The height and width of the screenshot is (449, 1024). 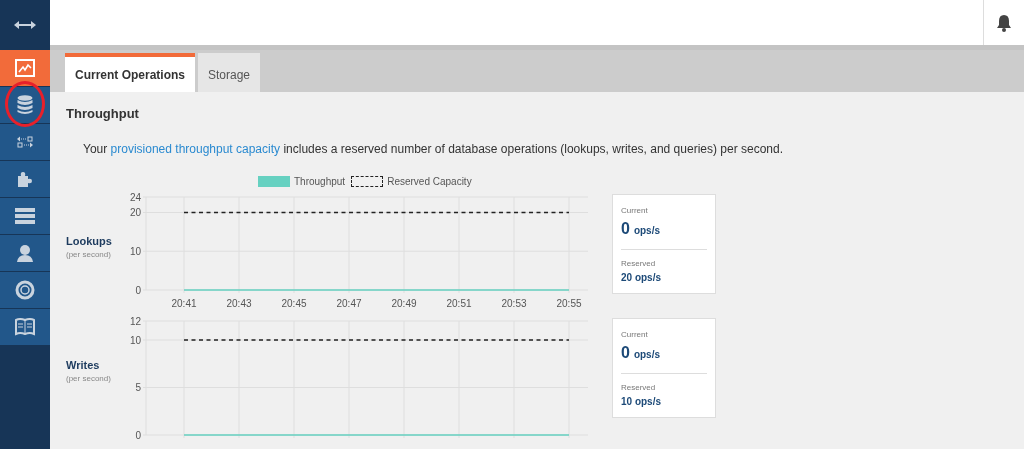 I want to click on x-tick-label: 20:55, so click(x=569, y=303).